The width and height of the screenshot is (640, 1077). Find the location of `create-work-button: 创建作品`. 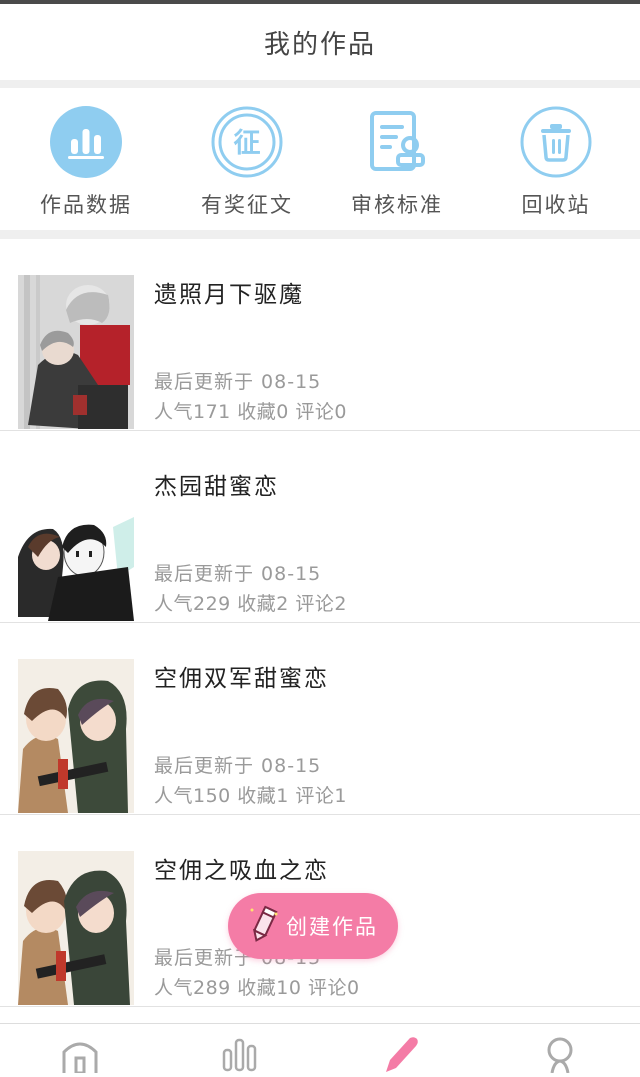

create-work-button: 创建作品 is located at coordinates (313, 926).